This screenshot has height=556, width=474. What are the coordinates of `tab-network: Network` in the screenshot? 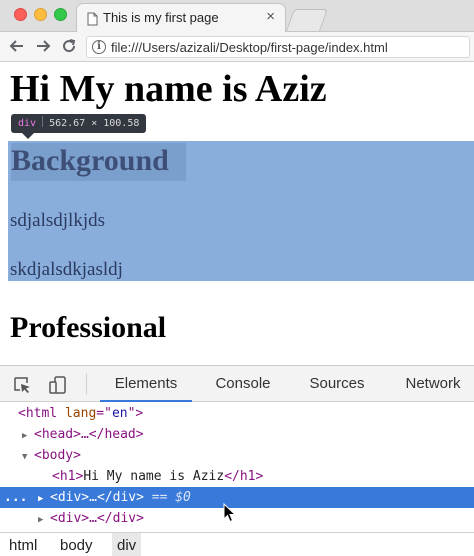 It's located at (433, 384).